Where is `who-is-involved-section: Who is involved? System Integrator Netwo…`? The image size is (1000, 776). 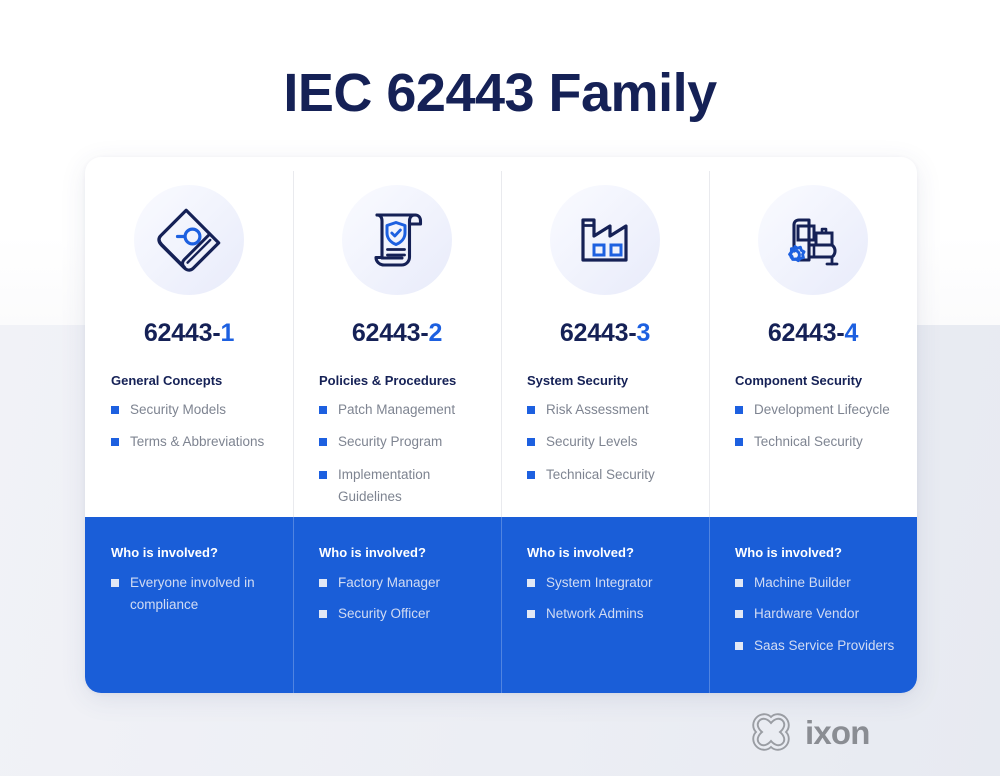 who-is-involved-section: Who is involved? System Integrator Netwo… is located at coordinates (605, 605).